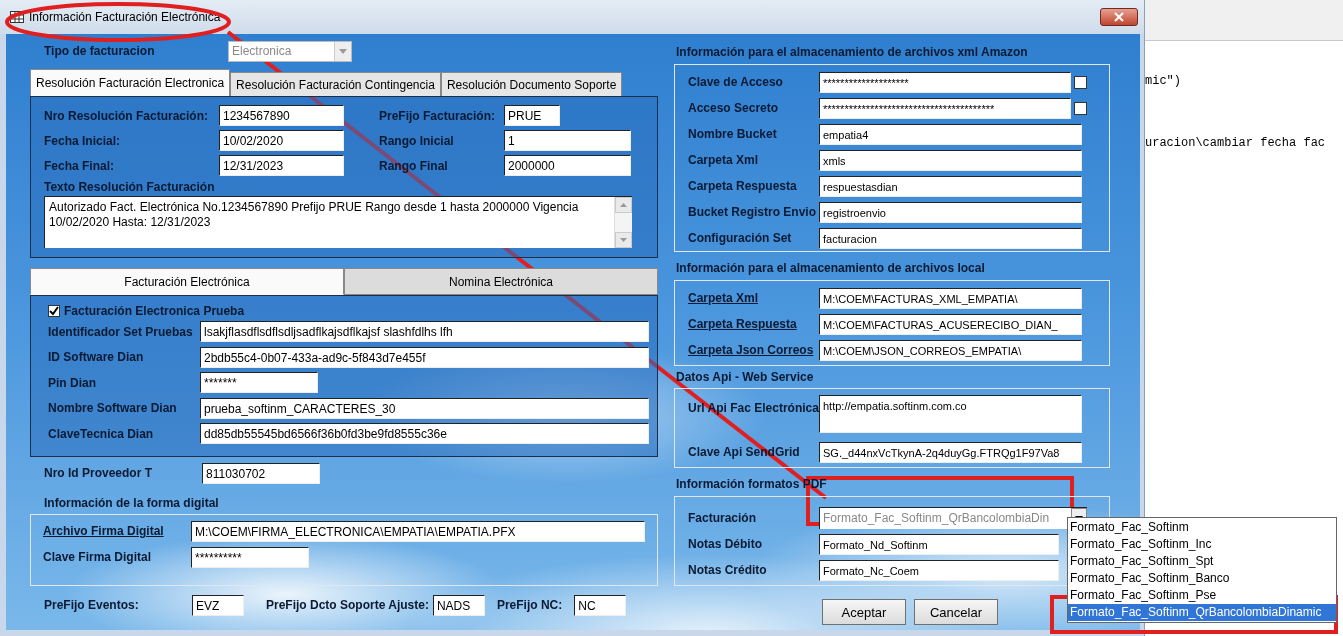 This screenshot has width=1343, height=636. Describe the element at coordinates (736, 82) in the screenshot. I see `field-label: Clave de Acceso` at that location.